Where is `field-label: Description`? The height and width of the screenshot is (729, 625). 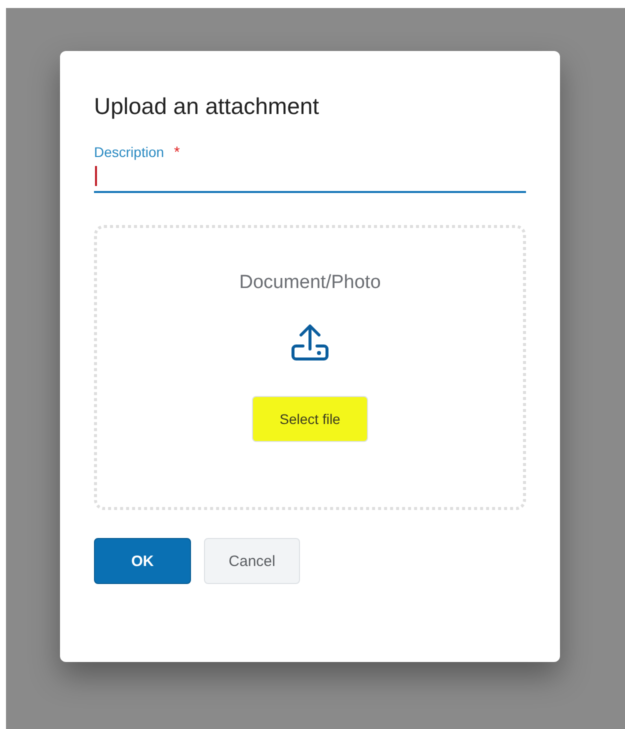 field-label: Description is located at coordinates (129, 152).